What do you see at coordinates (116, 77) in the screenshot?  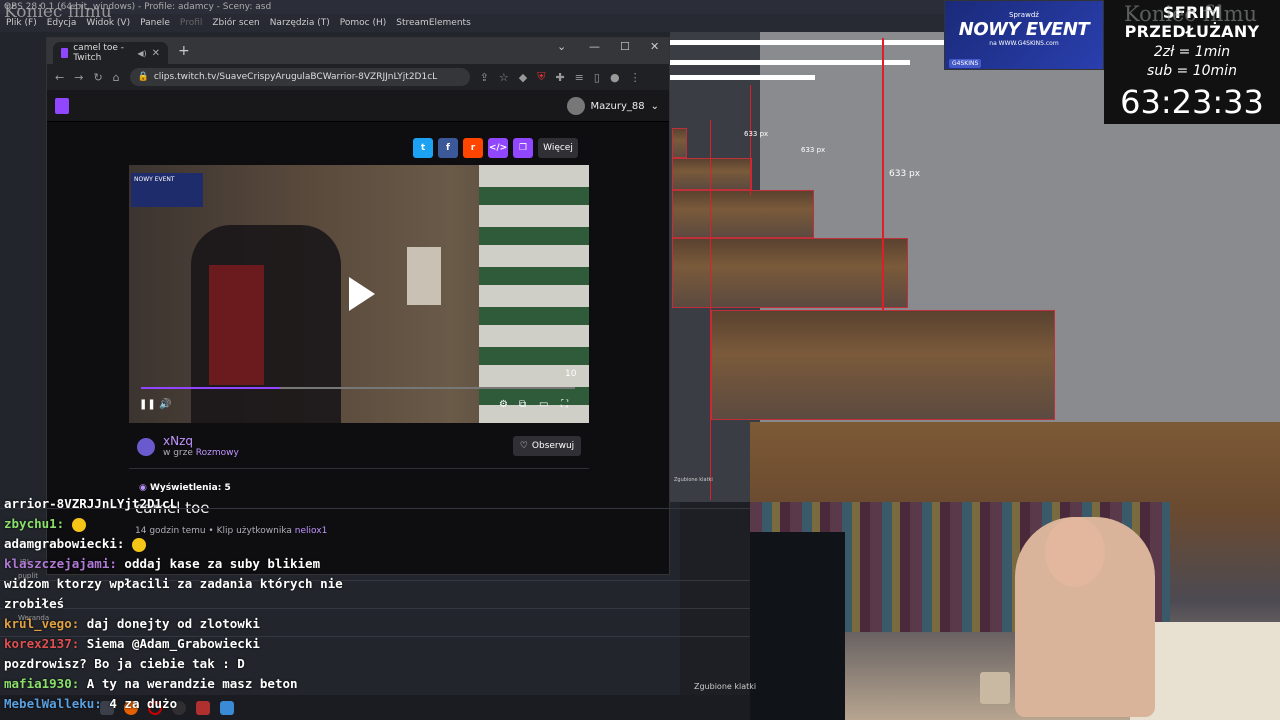 I see `home-icon: ⌂` at bounding box center [116, 77].